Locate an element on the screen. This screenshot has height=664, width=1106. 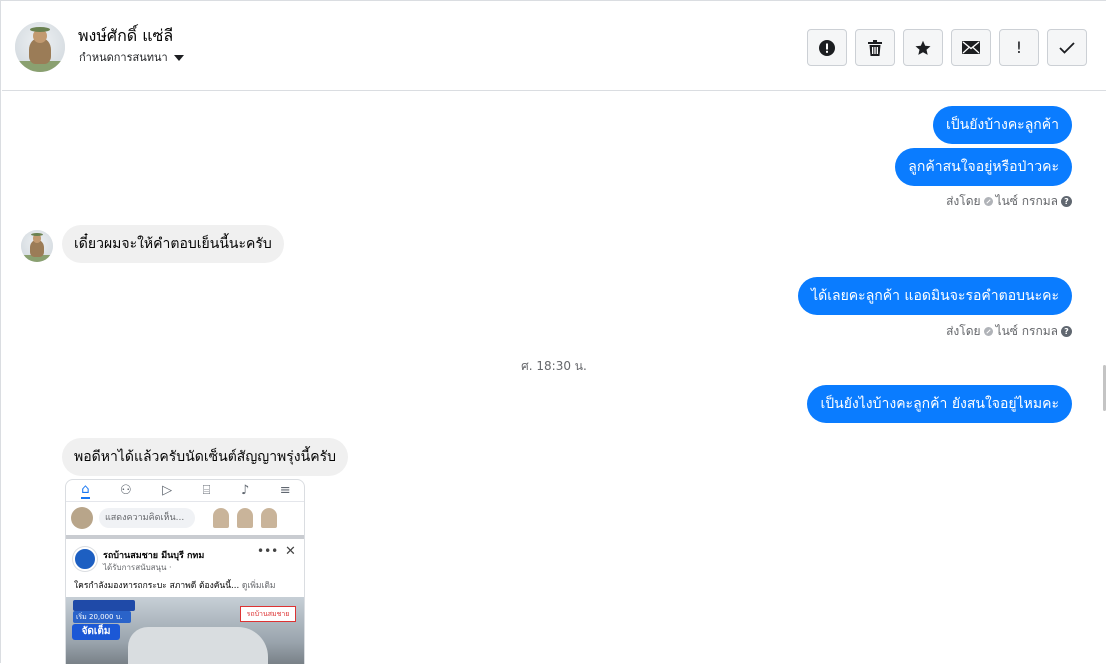
spam-button is located at coordinates (827, 47).